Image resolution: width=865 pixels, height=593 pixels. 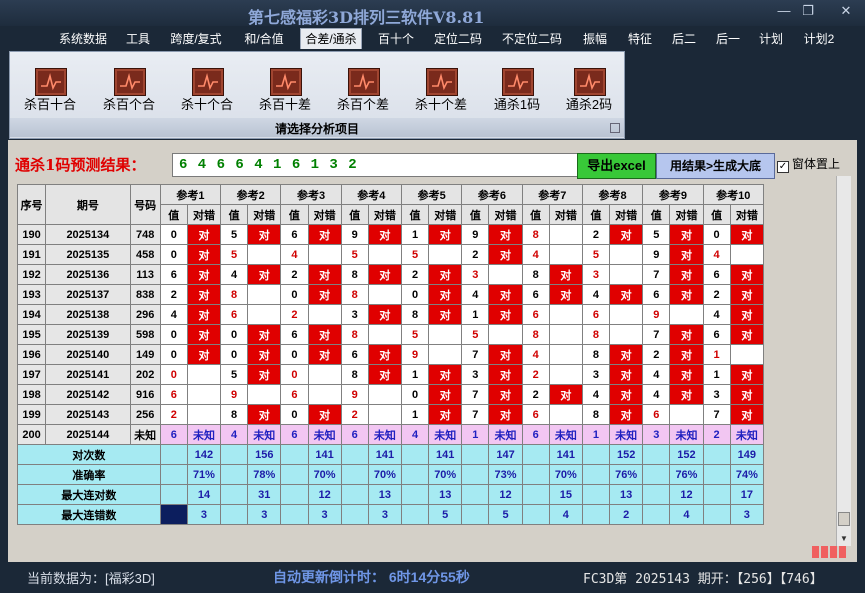 What do you see at coordinates (363, 92) in the screenshot?
I see `analysis-button-4: 杀百个差` at bounding box center [363, 92].